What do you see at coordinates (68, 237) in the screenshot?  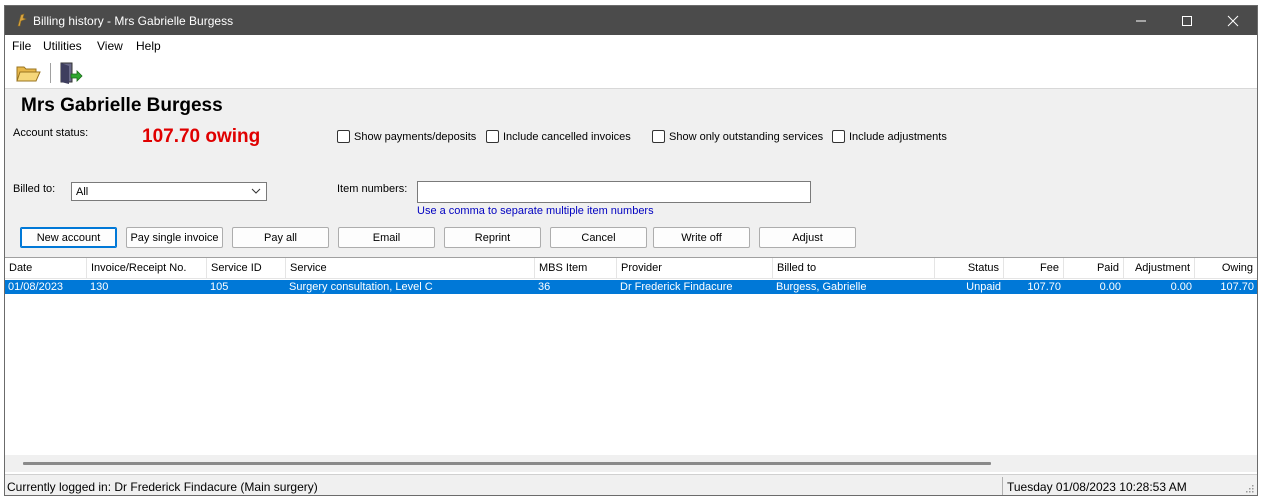 I see `new-account-button: New account` at bounding box center [68, 237].